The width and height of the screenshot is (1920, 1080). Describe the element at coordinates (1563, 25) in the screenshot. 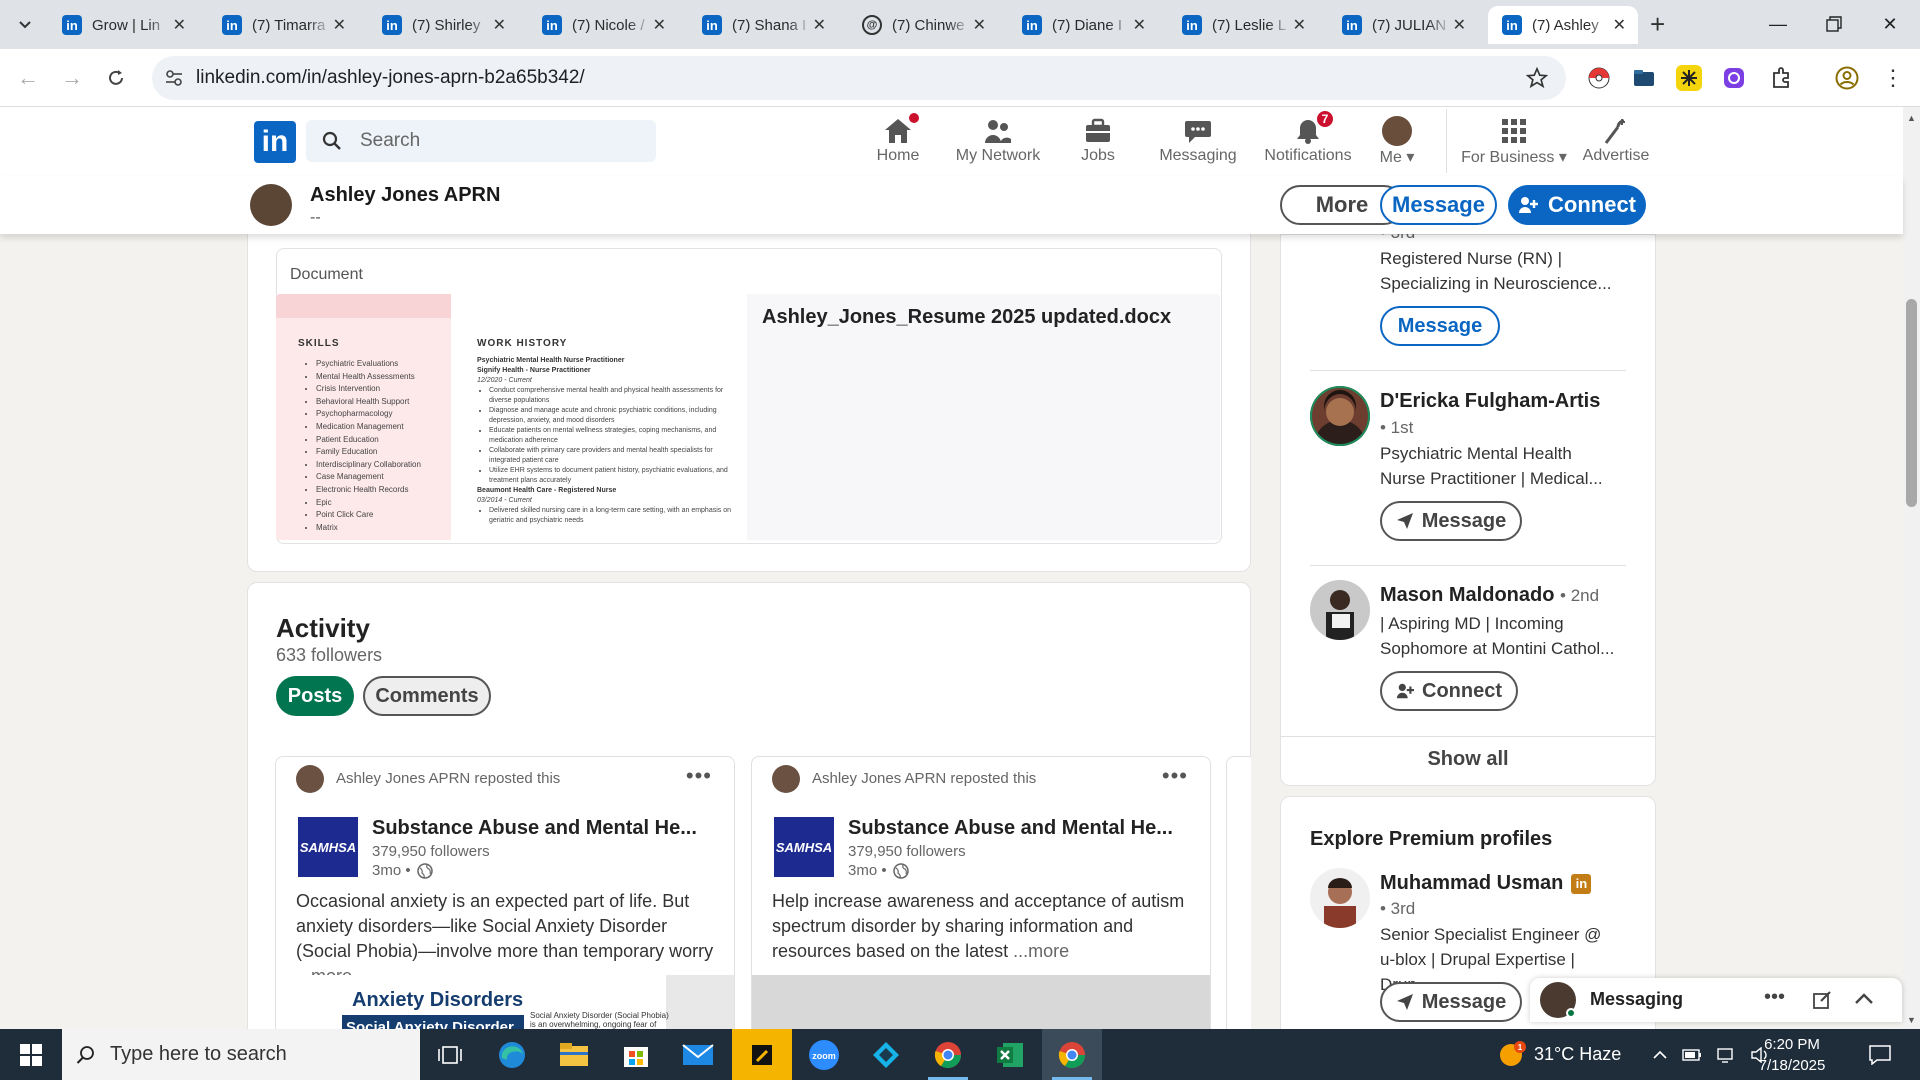

I see `browser-tab-active: in (7) Ashley ✕` at that location.